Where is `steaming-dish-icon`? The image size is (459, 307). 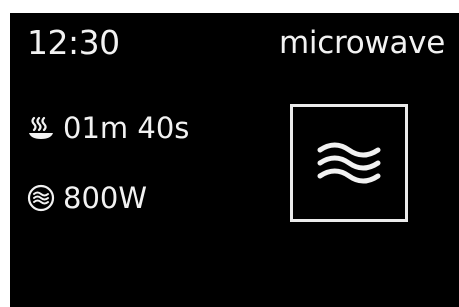
steaming-dish-icon is located at coordinates (41, 128).